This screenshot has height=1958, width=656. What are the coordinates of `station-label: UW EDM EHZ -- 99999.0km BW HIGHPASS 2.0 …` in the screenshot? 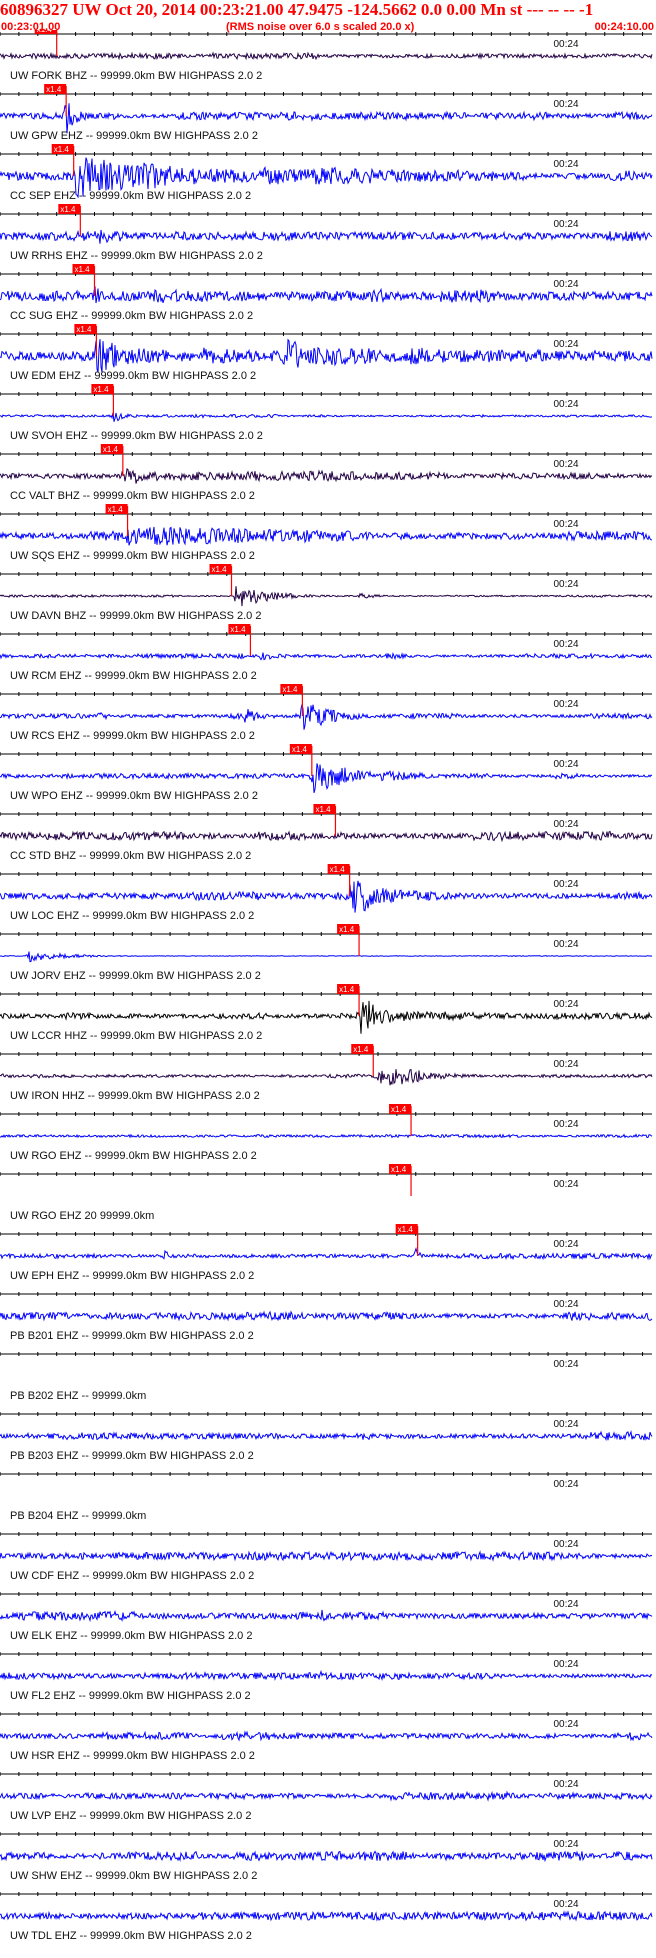 It's located at (133, 376).